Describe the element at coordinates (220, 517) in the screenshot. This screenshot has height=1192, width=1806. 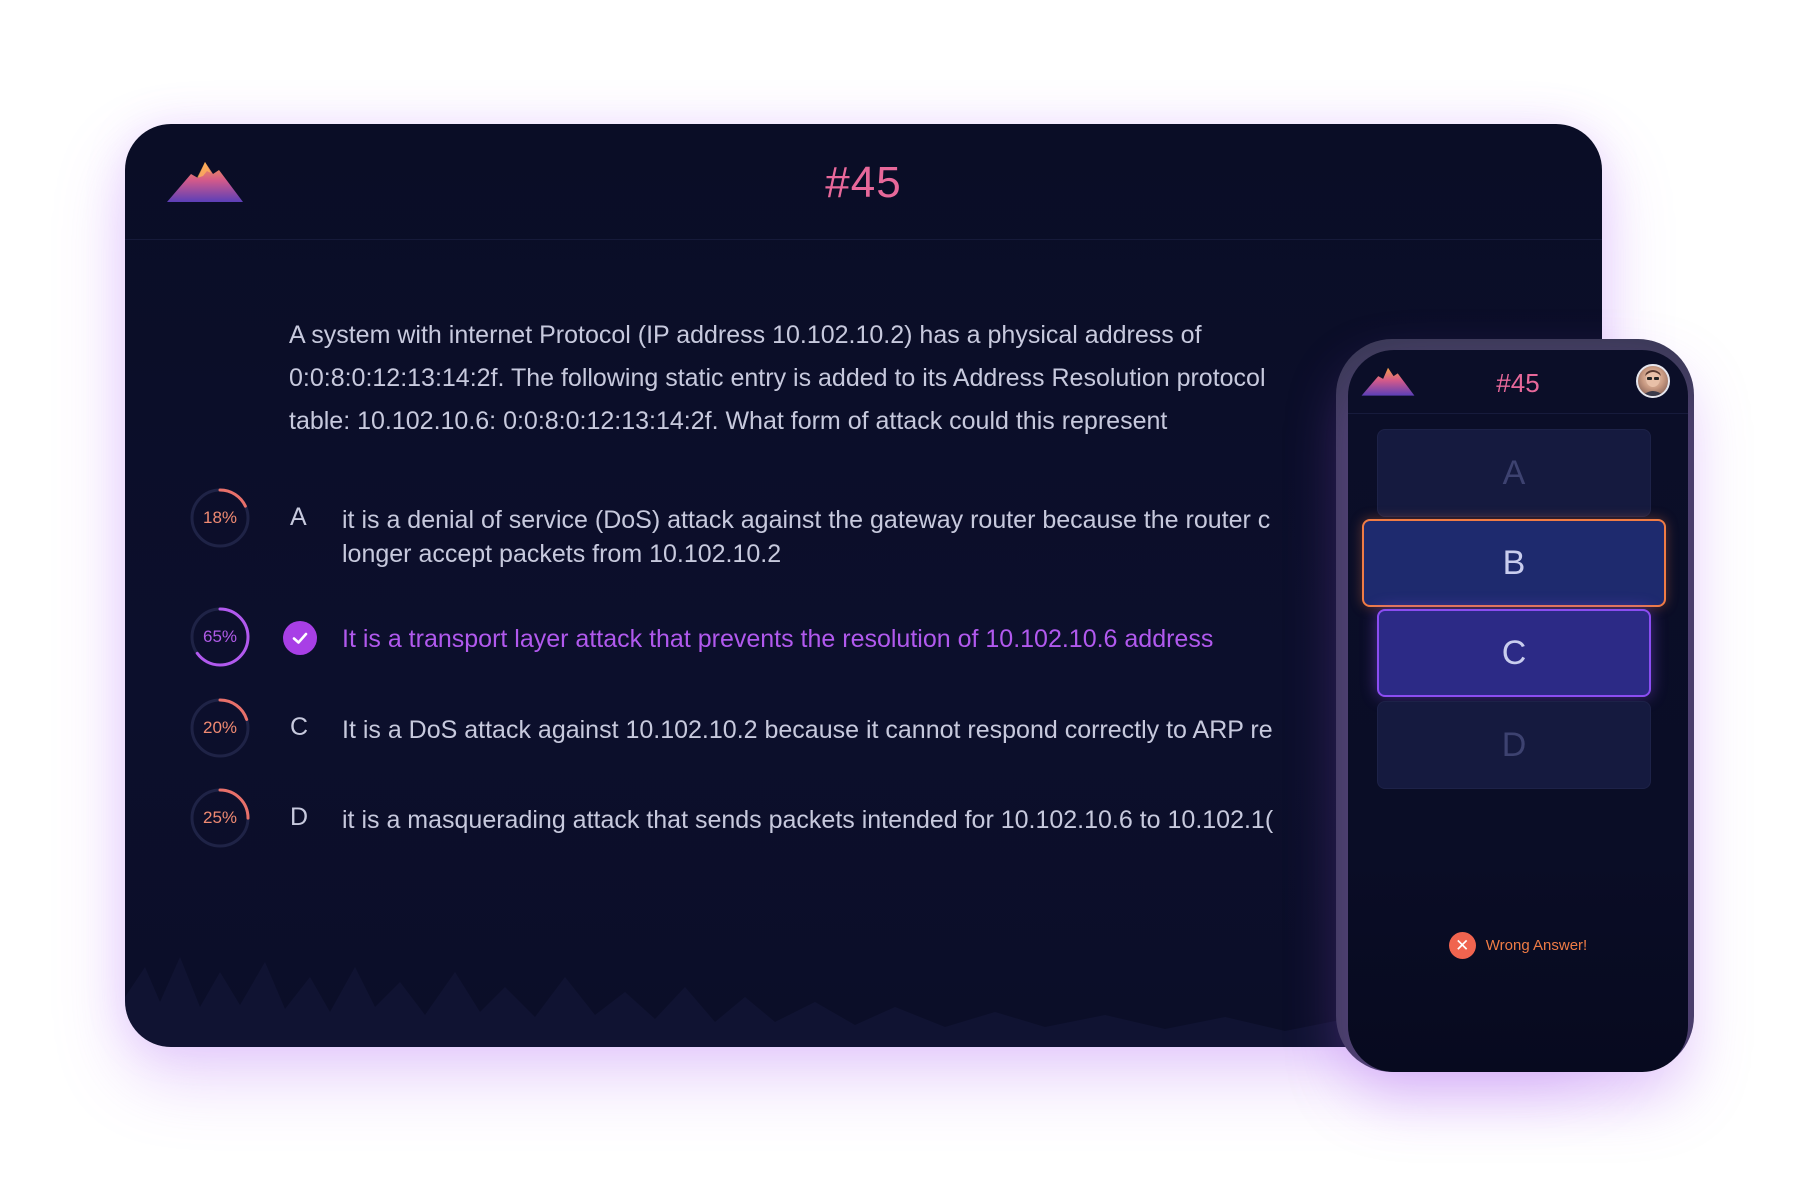
I see `percent-label: 18%` at that location.